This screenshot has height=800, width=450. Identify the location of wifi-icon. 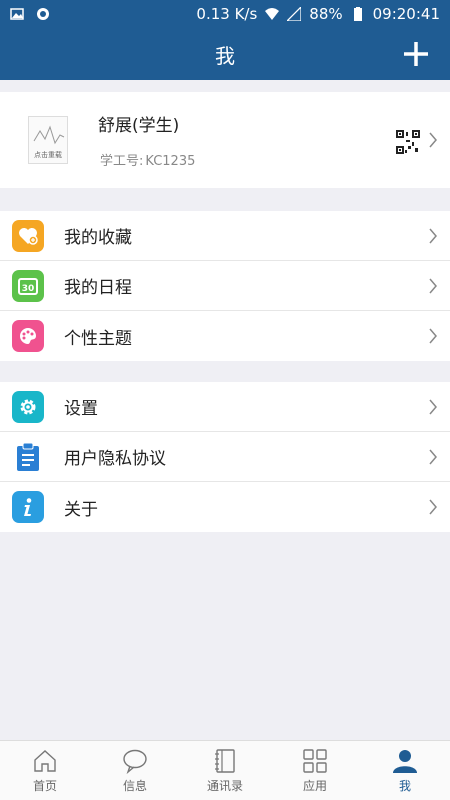
(272, 14).